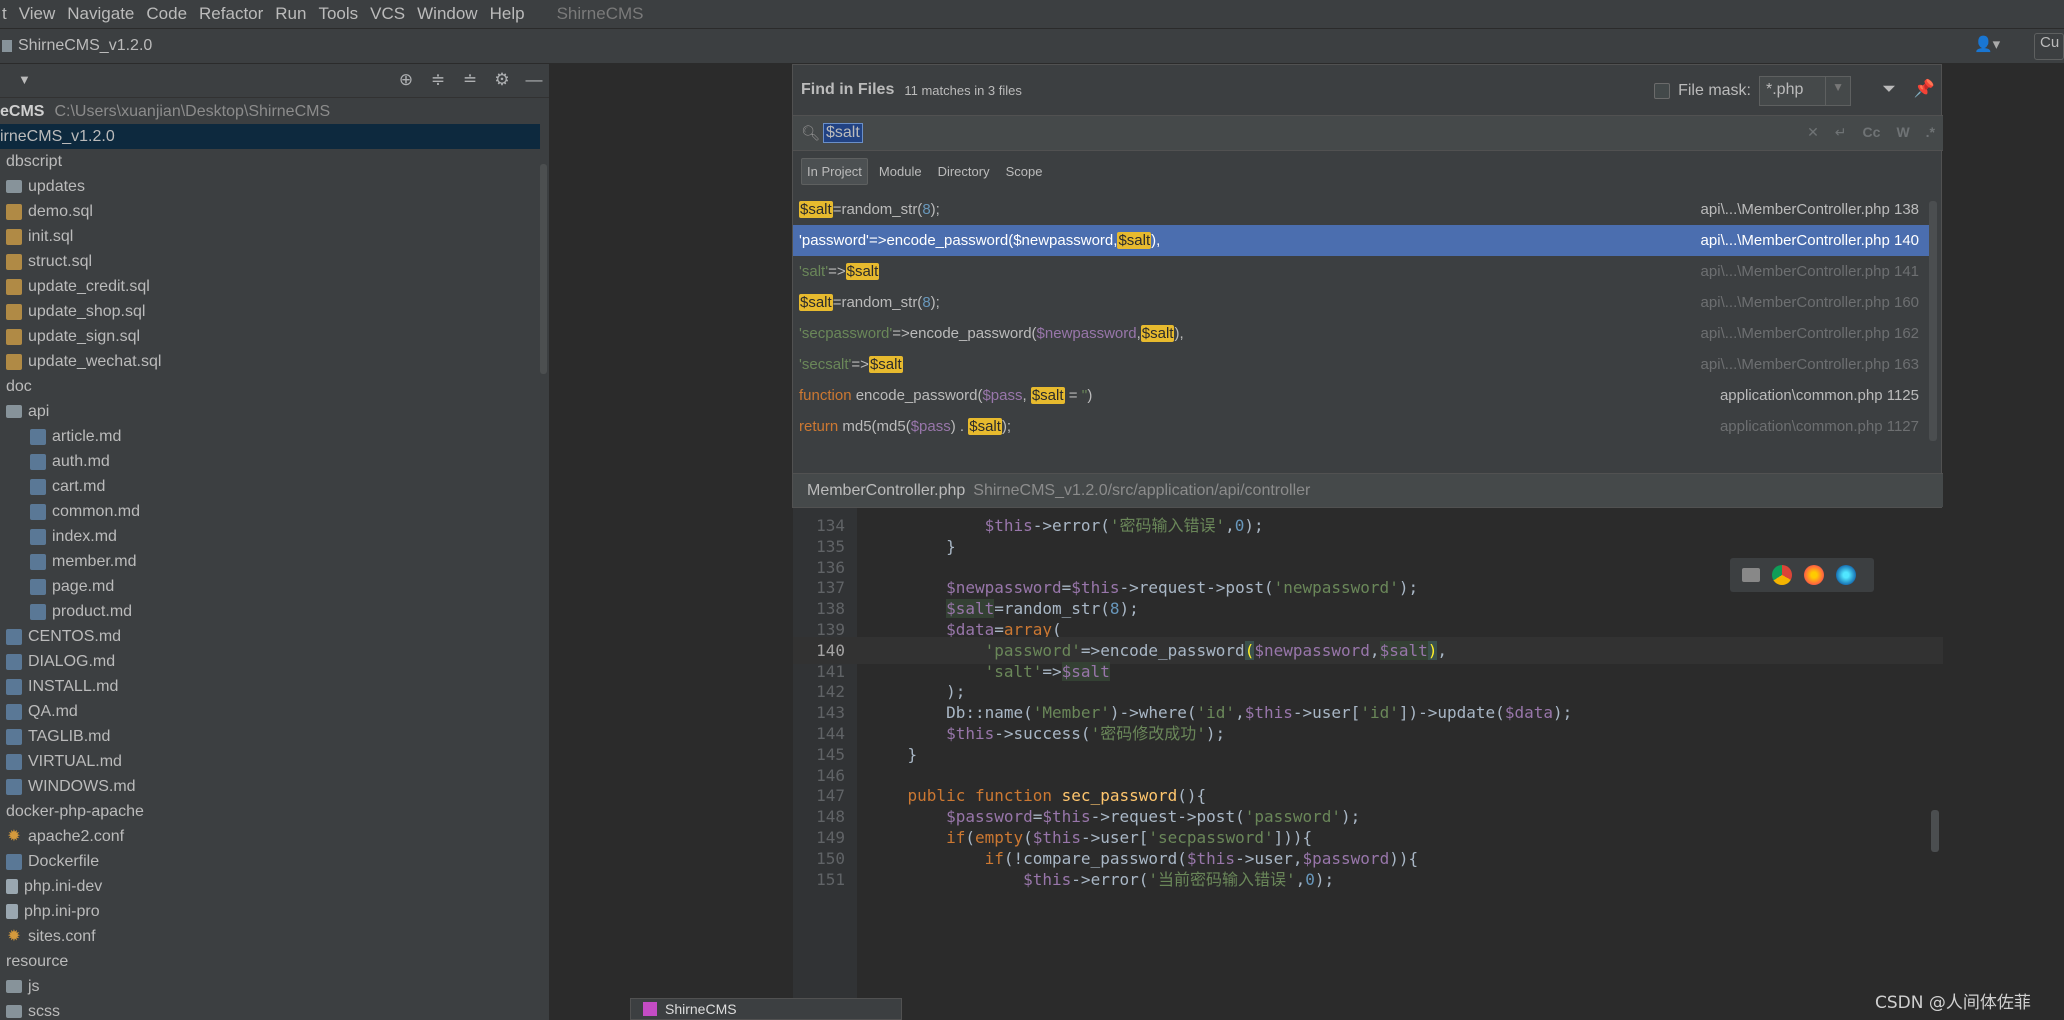 The width and height of the screenshot is (2064, 1020). Describe the element at coordinates (507, 14) in the screenshot. I see `menu-item-help: Help` at that location.